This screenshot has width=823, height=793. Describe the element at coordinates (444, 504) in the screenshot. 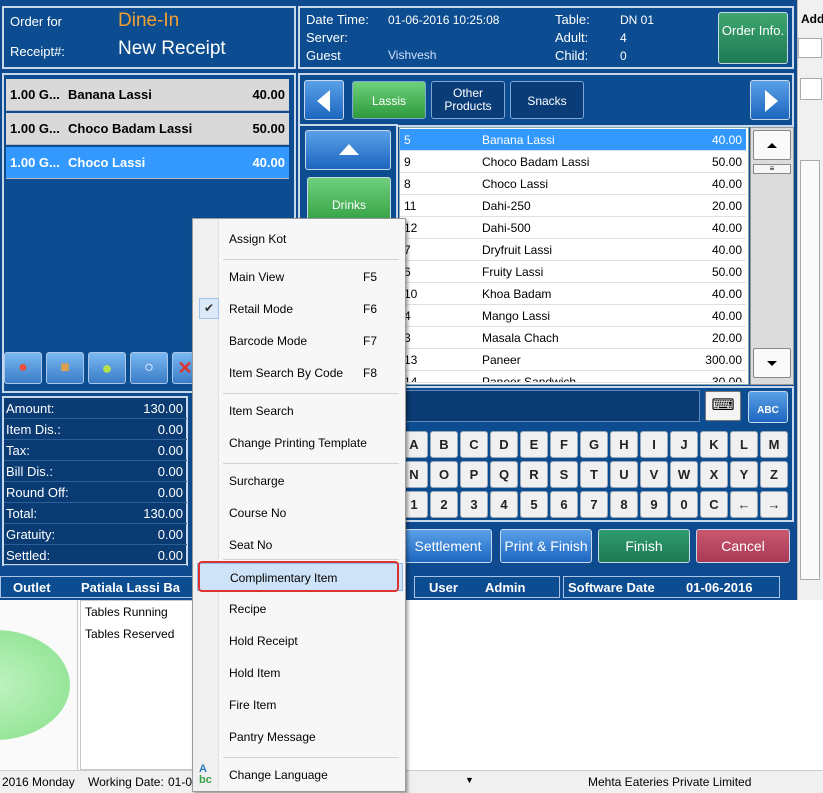

I see `key-button: 2` at that location.